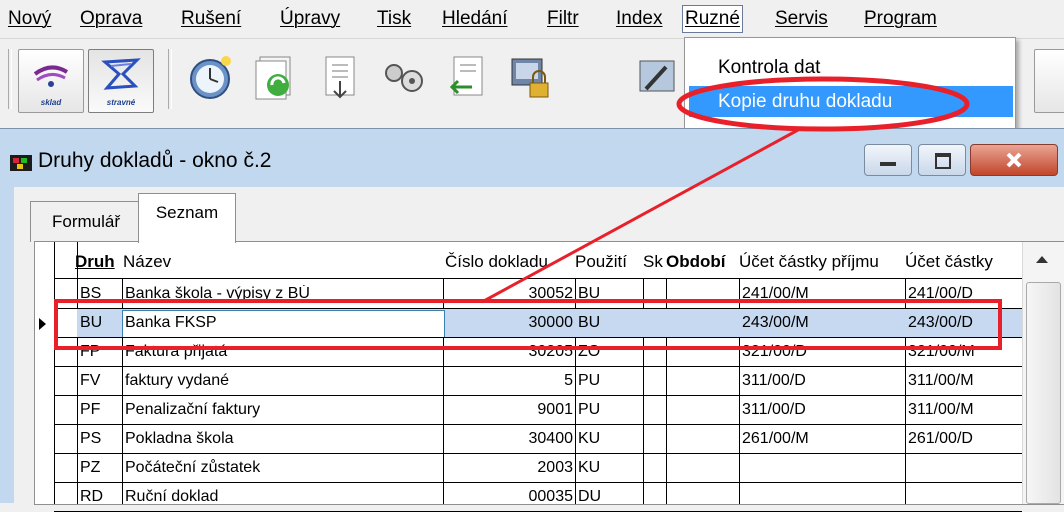 The image size is (1064, 512). I want to click on cell-ucet-prijmu: 243/00/M, so click(822, 323).